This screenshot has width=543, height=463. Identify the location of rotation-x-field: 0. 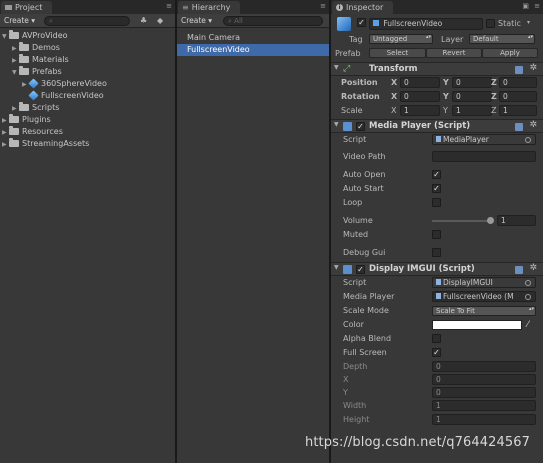
(420, 96).